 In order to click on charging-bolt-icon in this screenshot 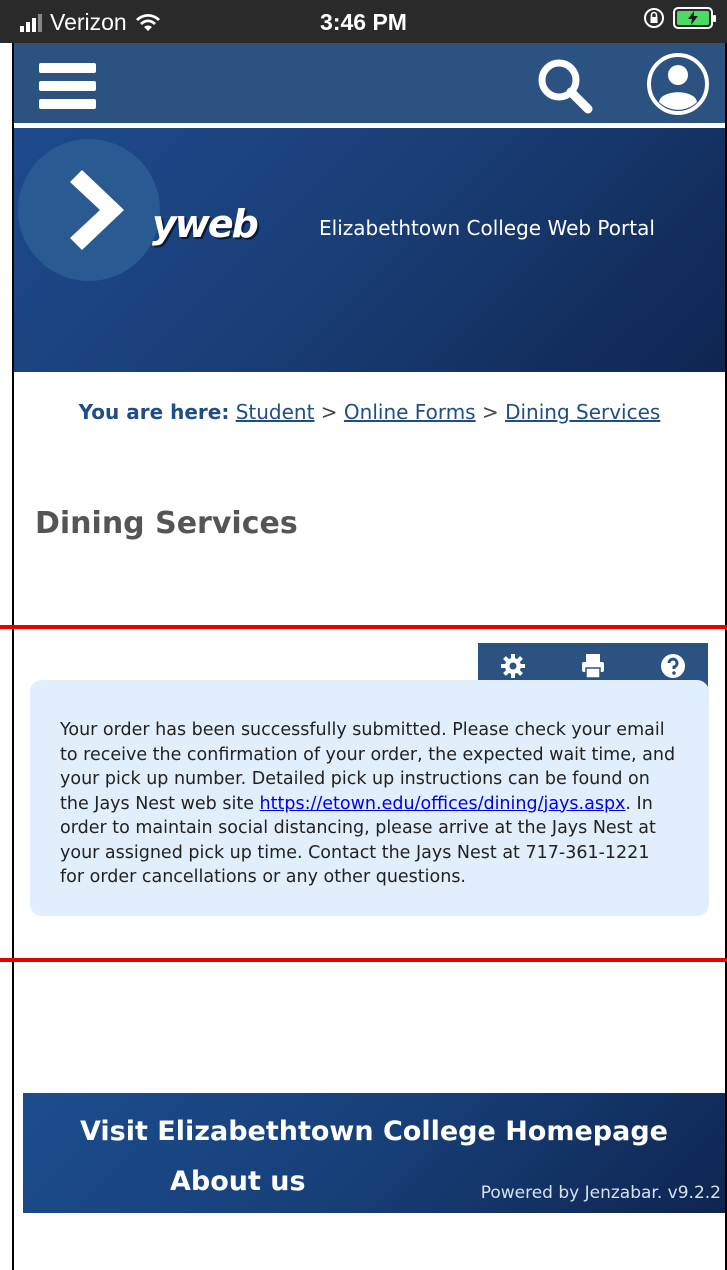, I will do `click(693, 18)`.